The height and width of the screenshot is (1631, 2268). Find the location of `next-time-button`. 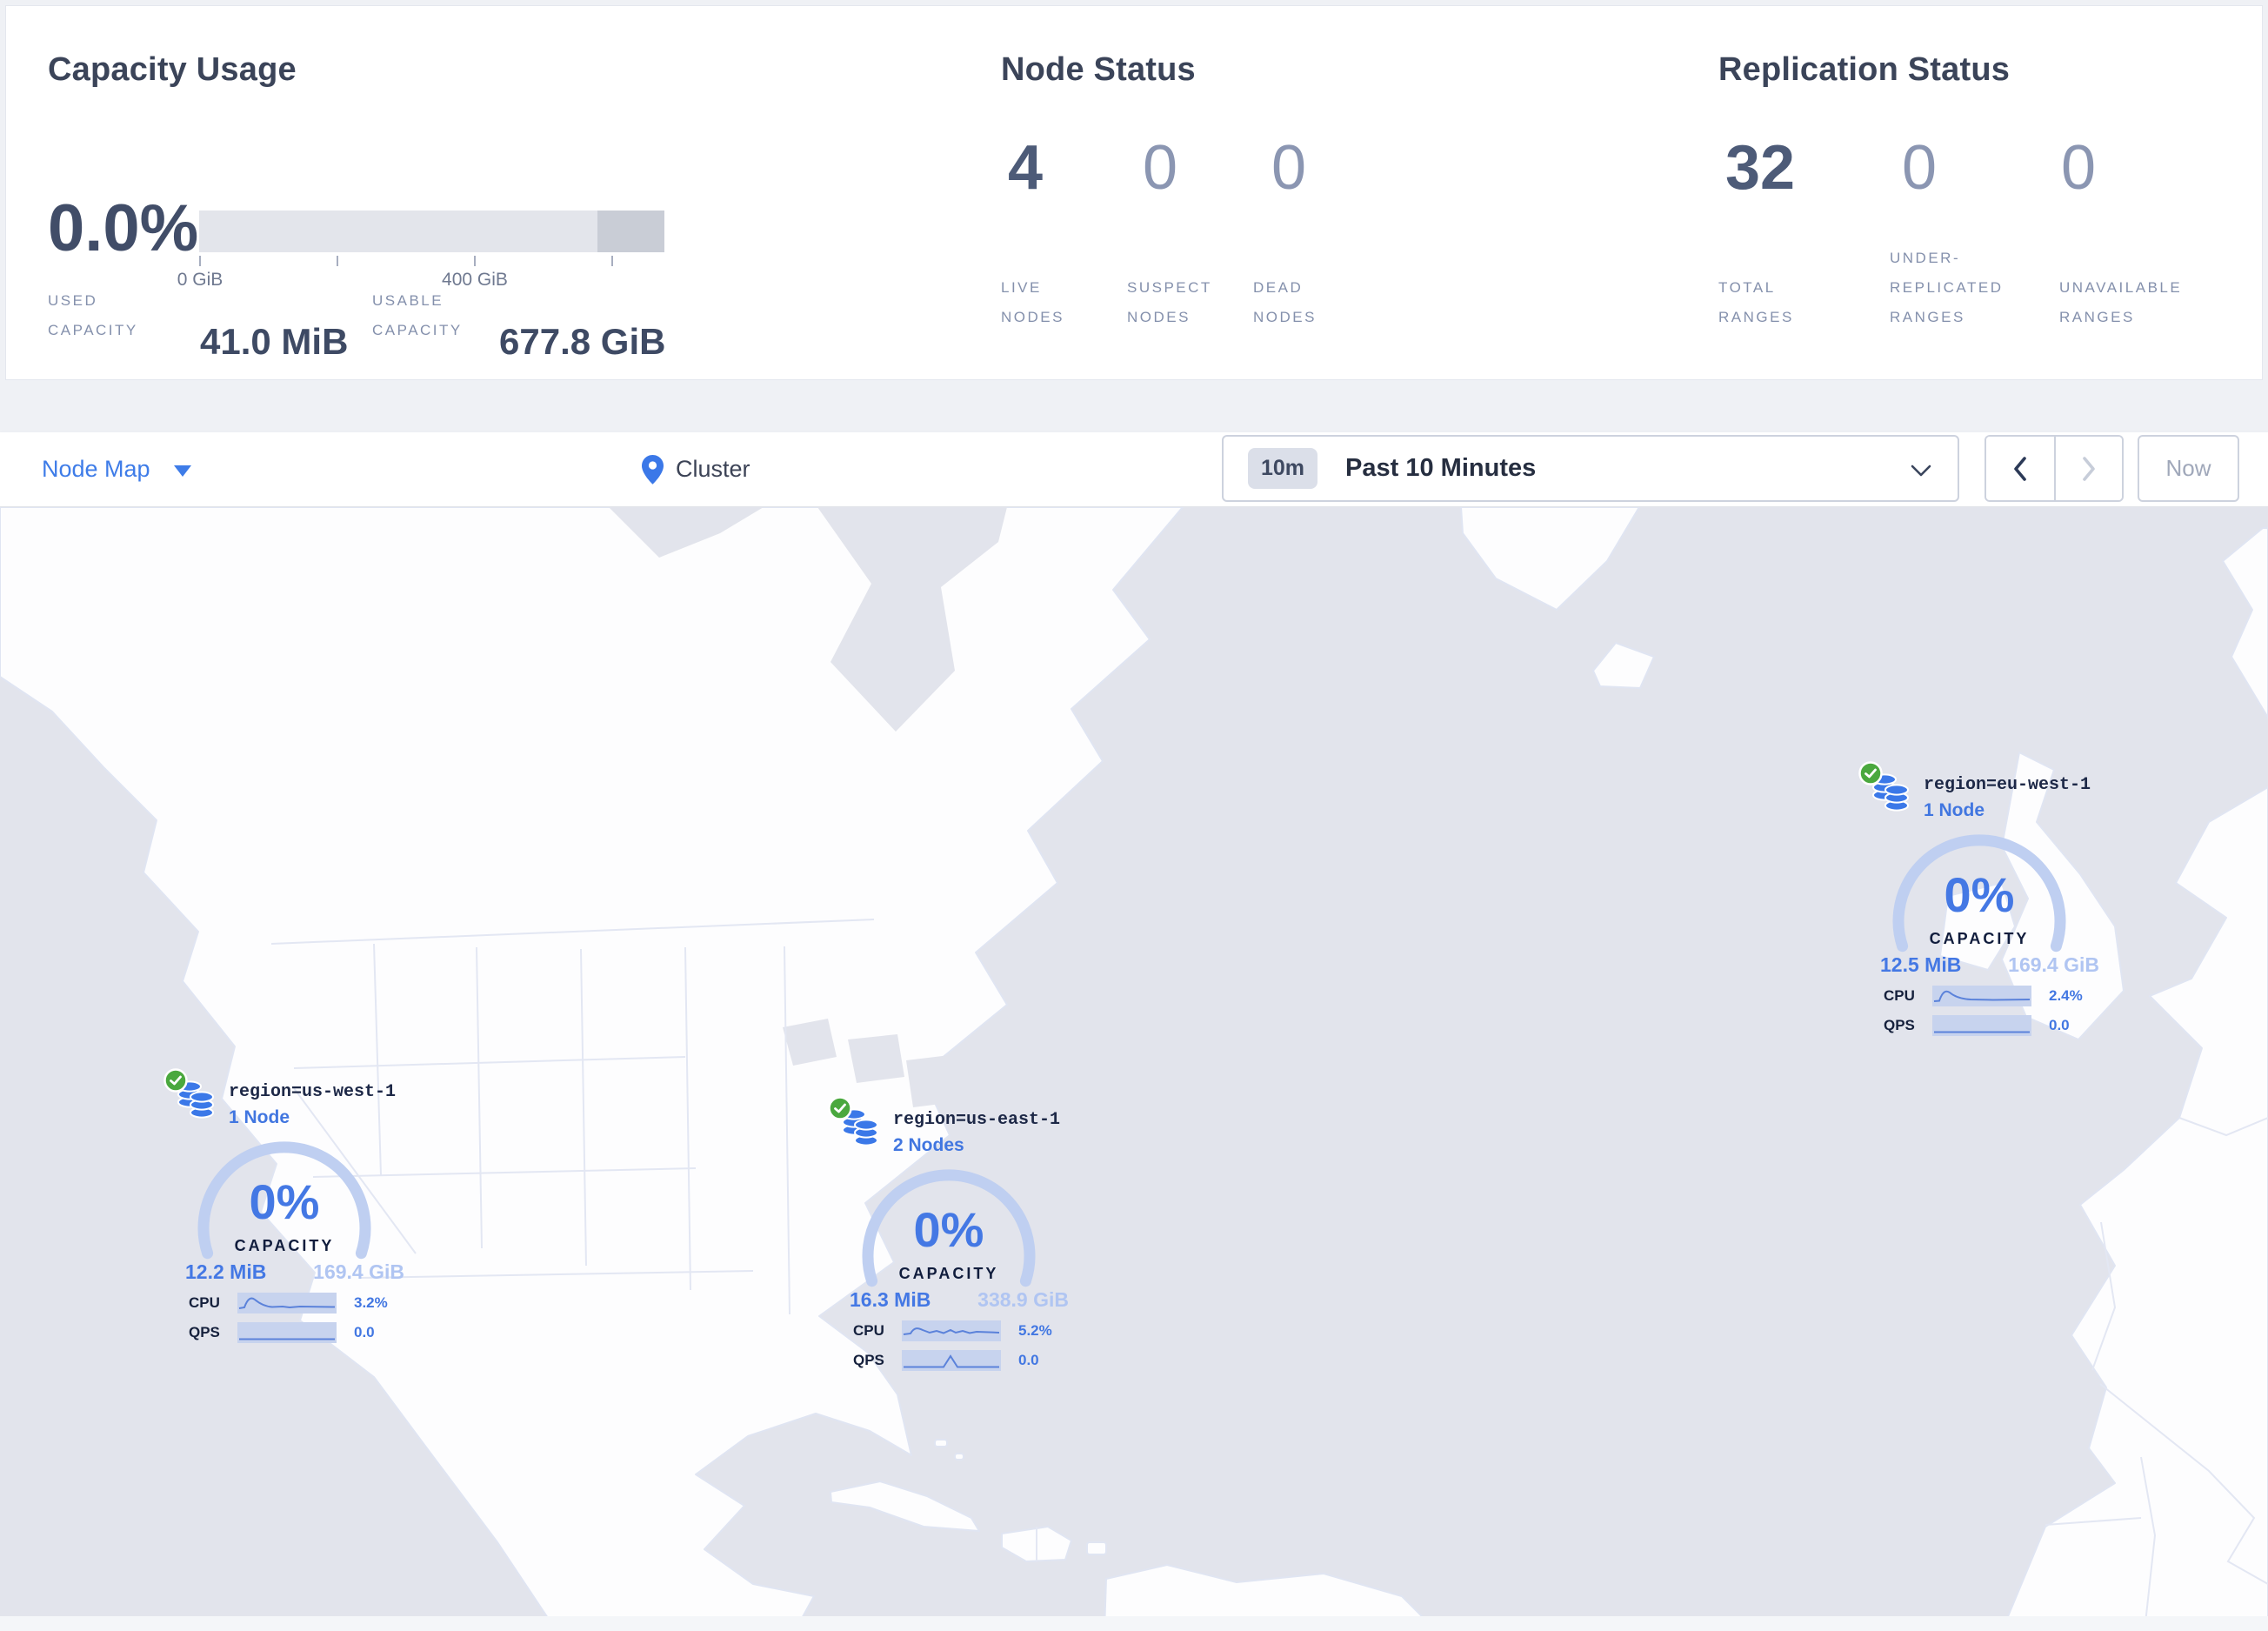

next-time-button is located at coordinates (2088, 468).